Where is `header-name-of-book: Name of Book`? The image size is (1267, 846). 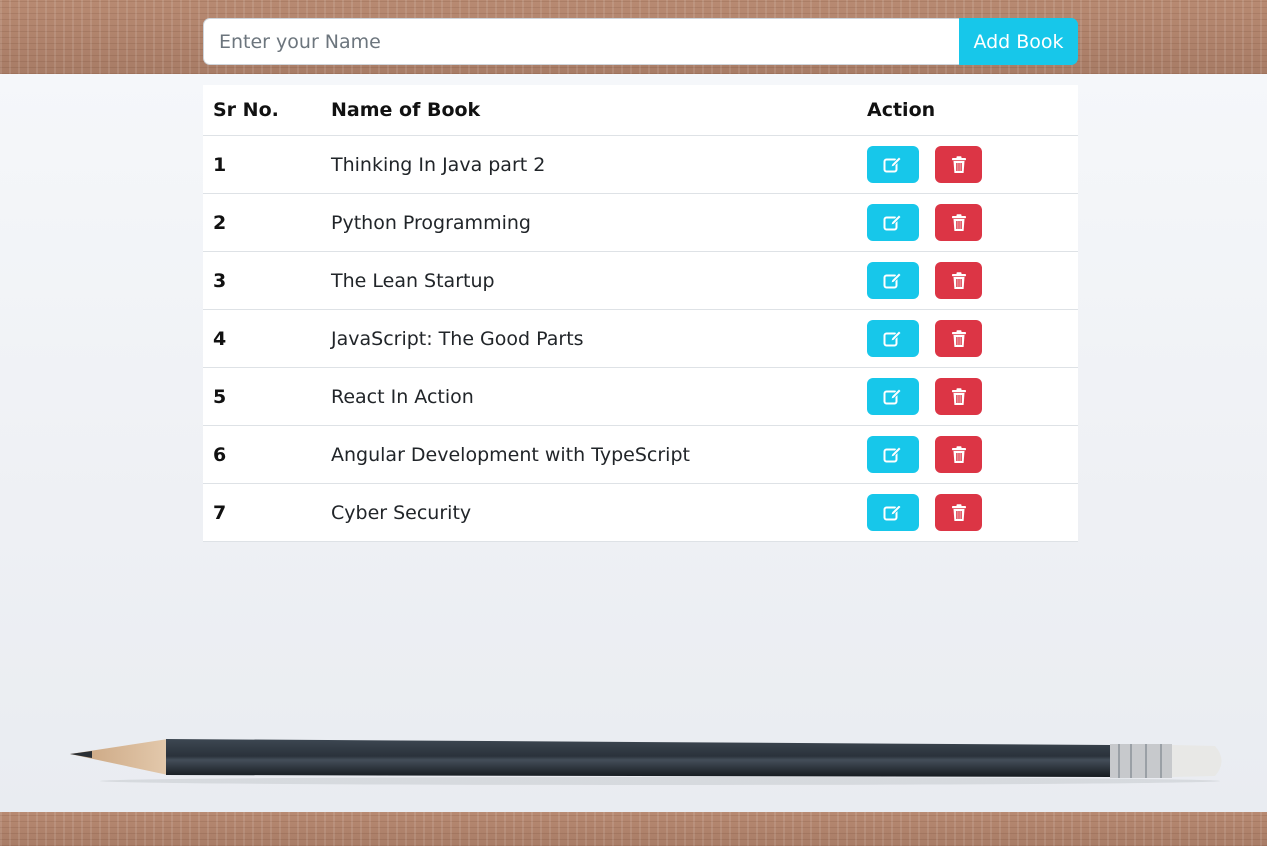 header-name-of-book: Name of Book is located at coordinates (589, 110).